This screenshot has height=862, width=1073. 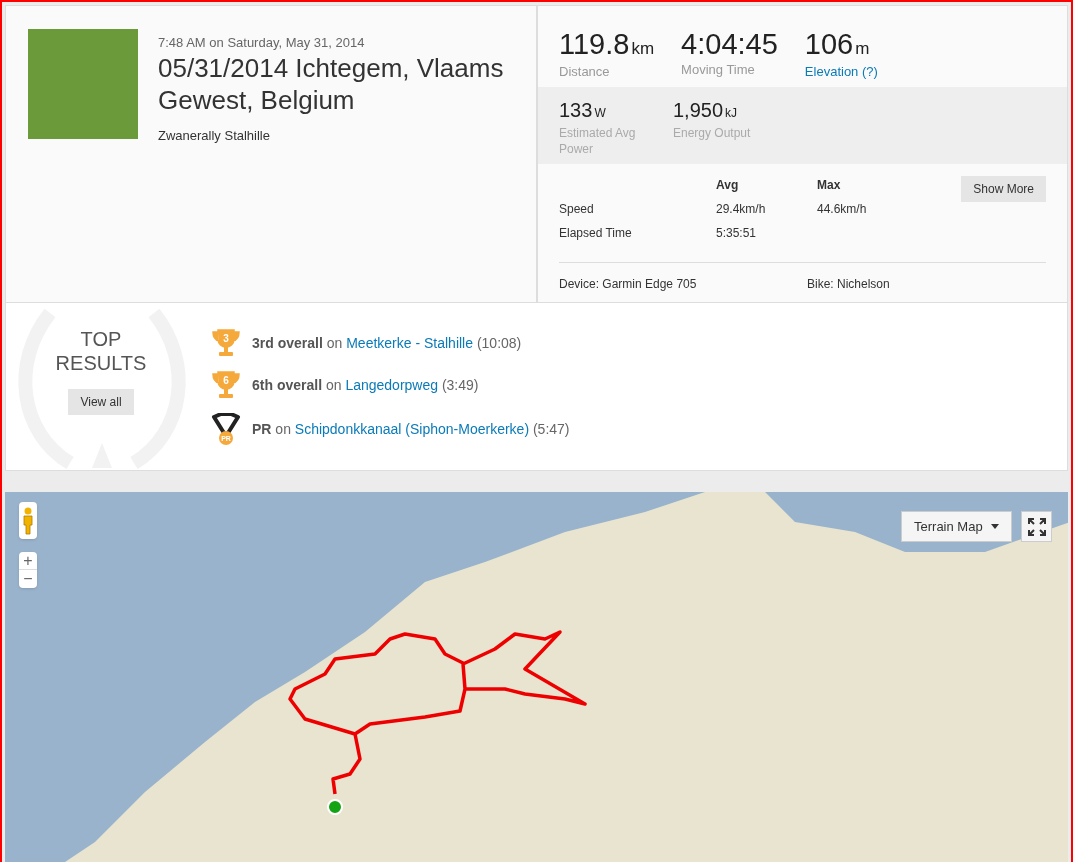 I want to click on column-header: Avg, so click(x=727, y=185).